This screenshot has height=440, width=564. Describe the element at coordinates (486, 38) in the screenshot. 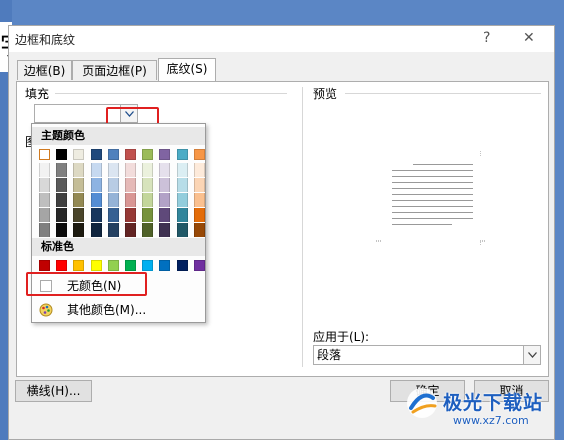

I see `help-button: ?` at that location.